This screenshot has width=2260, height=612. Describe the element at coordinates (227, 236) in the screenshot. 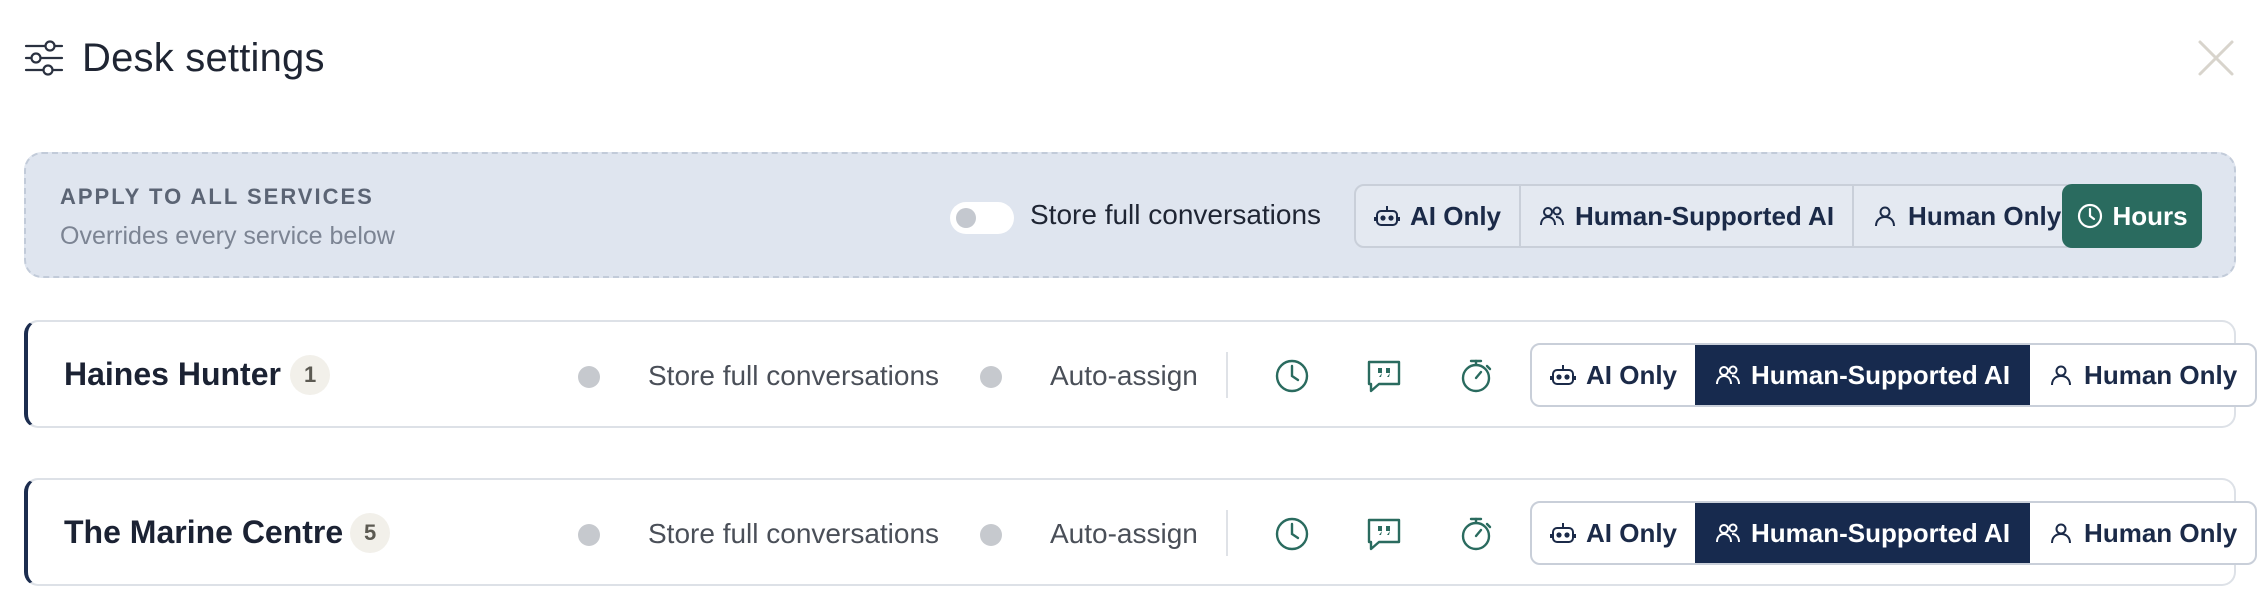

I see `apply-all-subheading: Overrides every service below` at that location.